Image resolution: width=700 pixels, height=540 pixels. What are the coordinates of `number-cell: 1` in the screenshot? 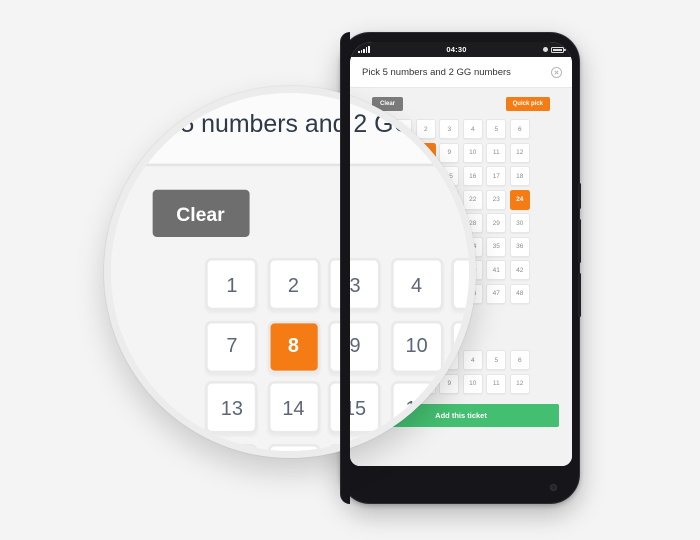 It's located at (232, 284).